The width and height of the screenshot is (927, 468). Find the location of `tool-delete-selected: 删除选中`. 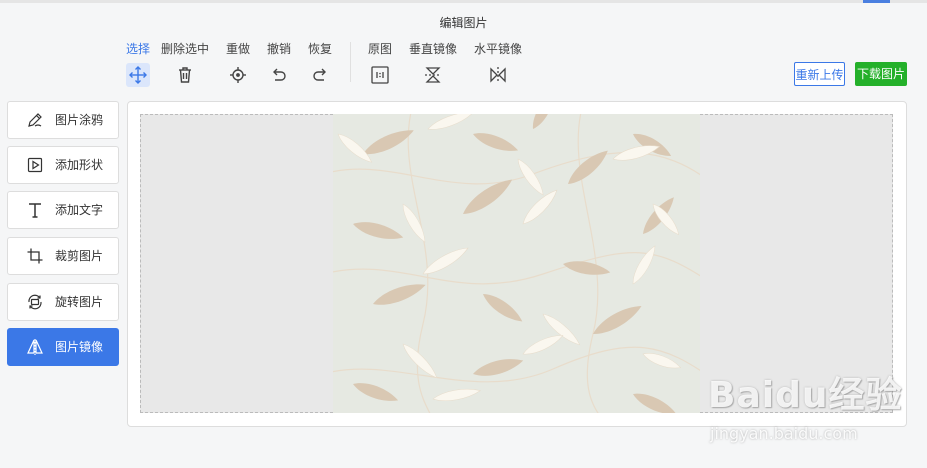

tool-delete-selected: 删除选中 is located at coordinates (185, 64).